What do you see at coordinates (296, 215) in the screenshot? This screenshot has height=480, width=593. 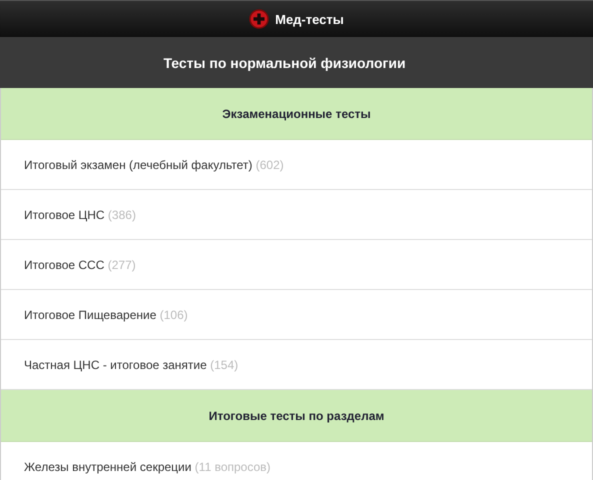 I see `test-list-item: Итоговое ЦНС (386)` at bounding box center [296, 215].